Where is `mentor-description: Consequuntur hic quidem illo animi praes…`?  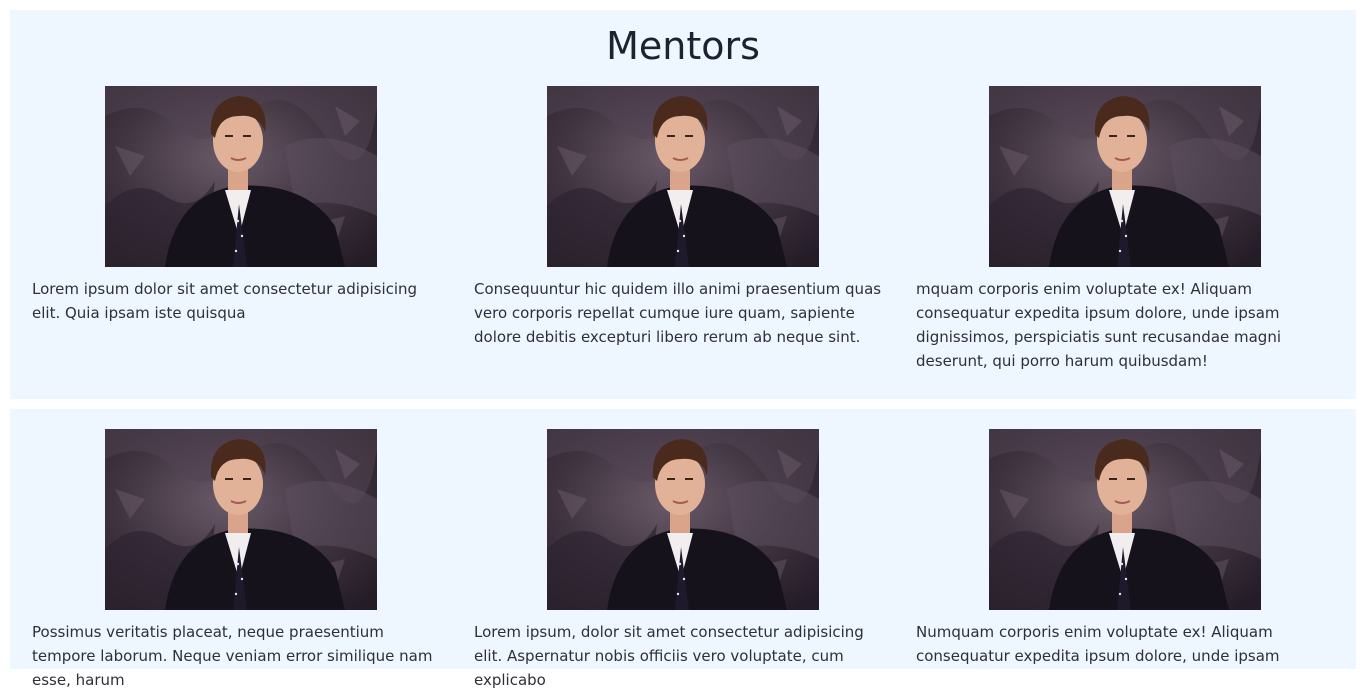 mentor-description: Consequuntur hic quidem illo animi praes… is located at coordinates (678, 313).